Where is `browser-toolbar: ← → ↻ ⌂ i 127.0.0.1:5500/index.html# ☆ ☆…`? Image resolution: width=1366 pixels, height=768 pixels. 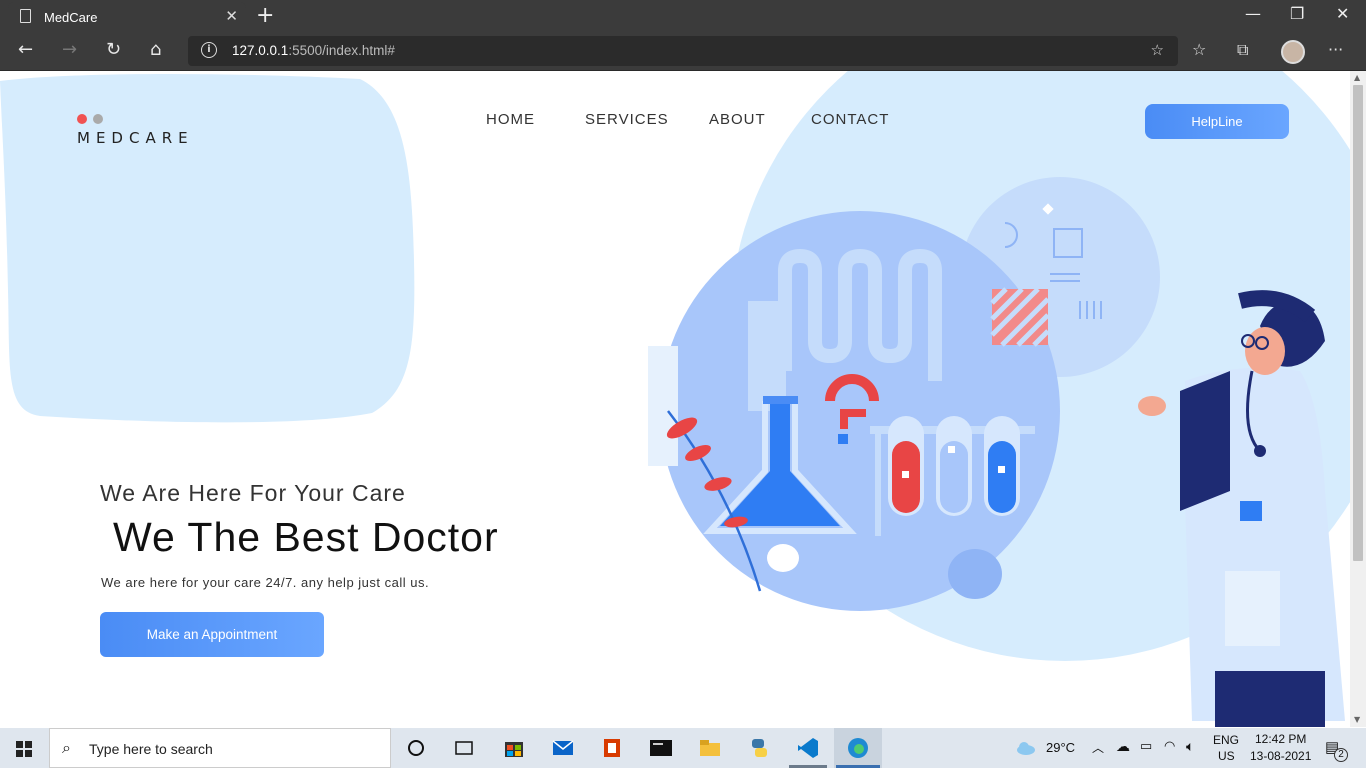 browser-toolbar: ← → ↻ ⌂ i 127.0.0.1:5500/index.html# ☆ ☆… is located at coordinates (683, 51).